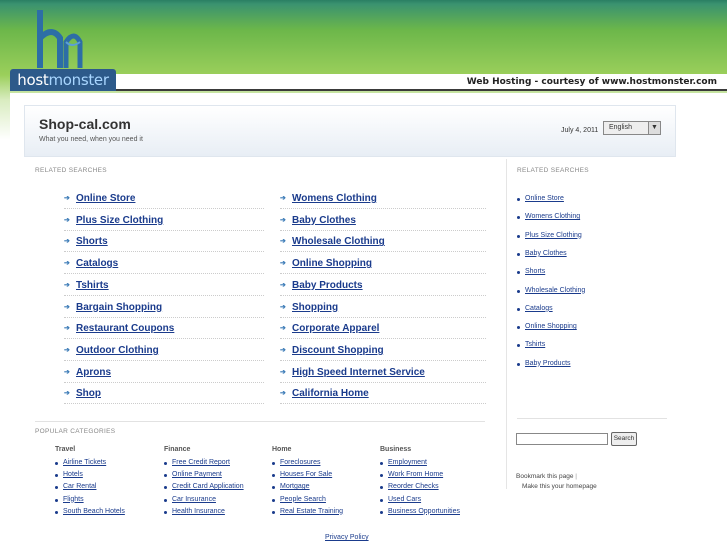  I want to click on divider, so click(260, 421).